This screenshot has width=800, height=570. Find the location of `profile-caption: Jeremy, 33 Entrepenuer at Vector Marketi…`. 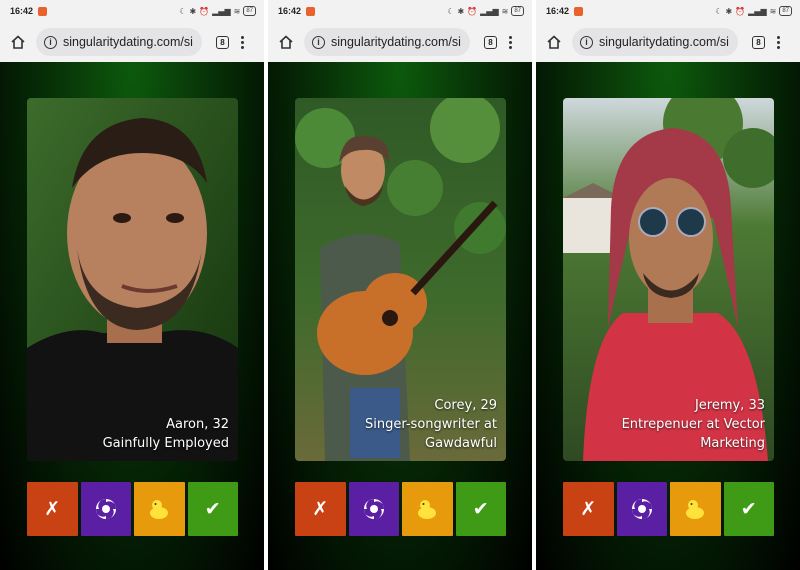

profile-caption: Jeremy, 33 Entrepenuer at Vector Marketi… is located at coordinates (670, 424).